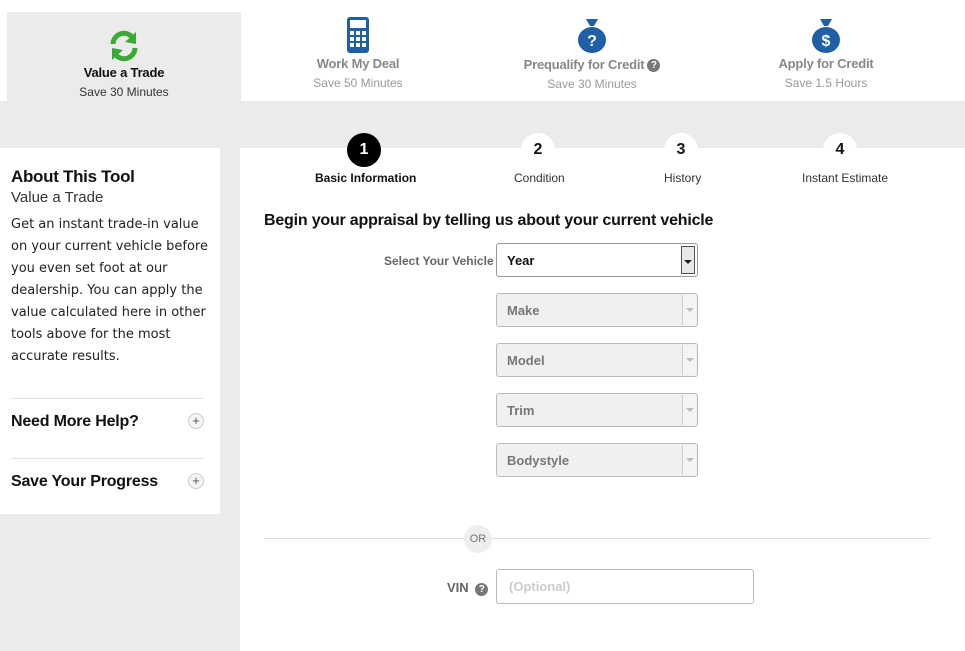 Image resolution: width=965 pixels, height=651 pixels. Describe the element at coordinates (597, 260) in the screenshot. I see `year-select: Year` at that location.